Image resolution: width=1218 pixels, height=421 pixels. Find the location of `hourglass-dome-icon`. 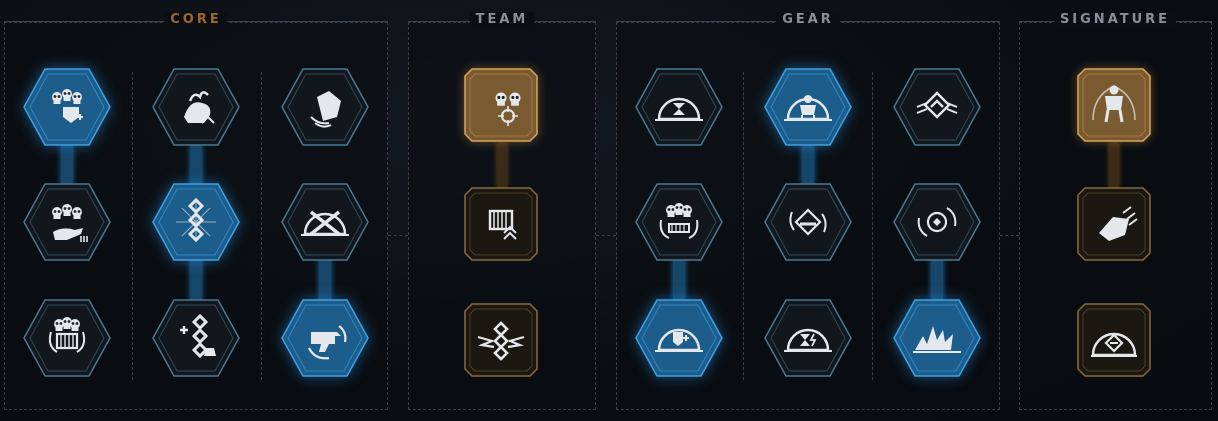

hourglass-dome-icon is located at coordinates (679, 107).